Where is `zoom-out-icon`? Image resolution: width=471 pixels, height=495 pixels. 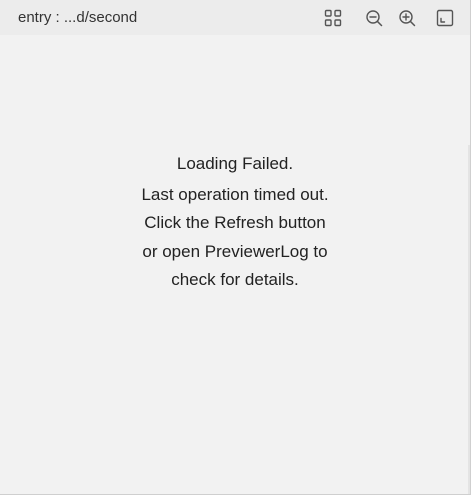
zoom-out-icon is located at coordinates (374, 18).